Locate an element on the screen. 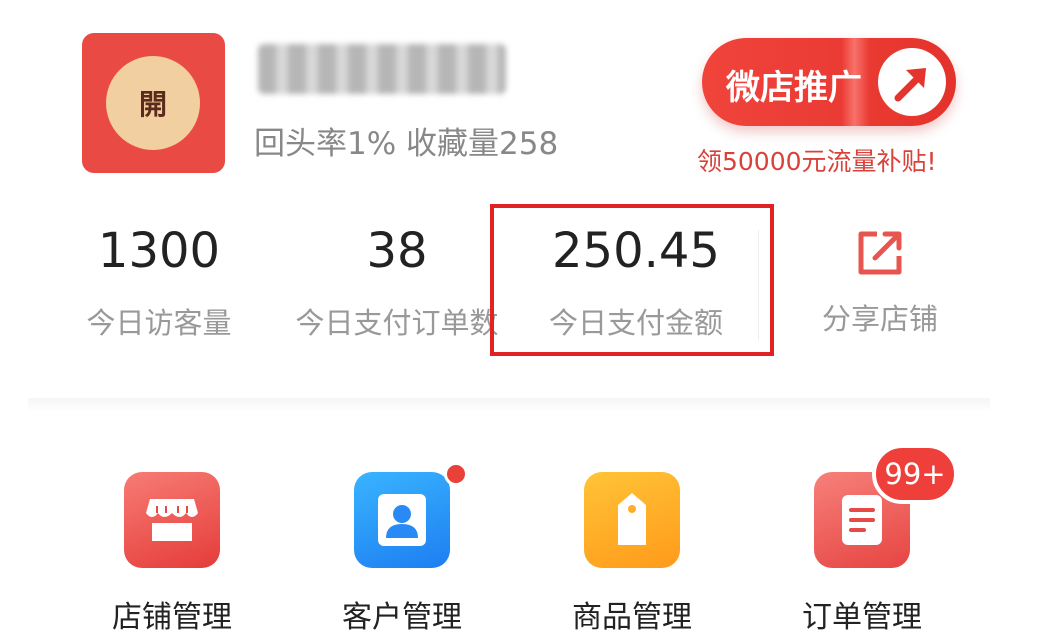 The width and height of the screenshot is (1053, 636). store-stats: 回头率1% 收藏量258 is located at coordinates (406, 144).